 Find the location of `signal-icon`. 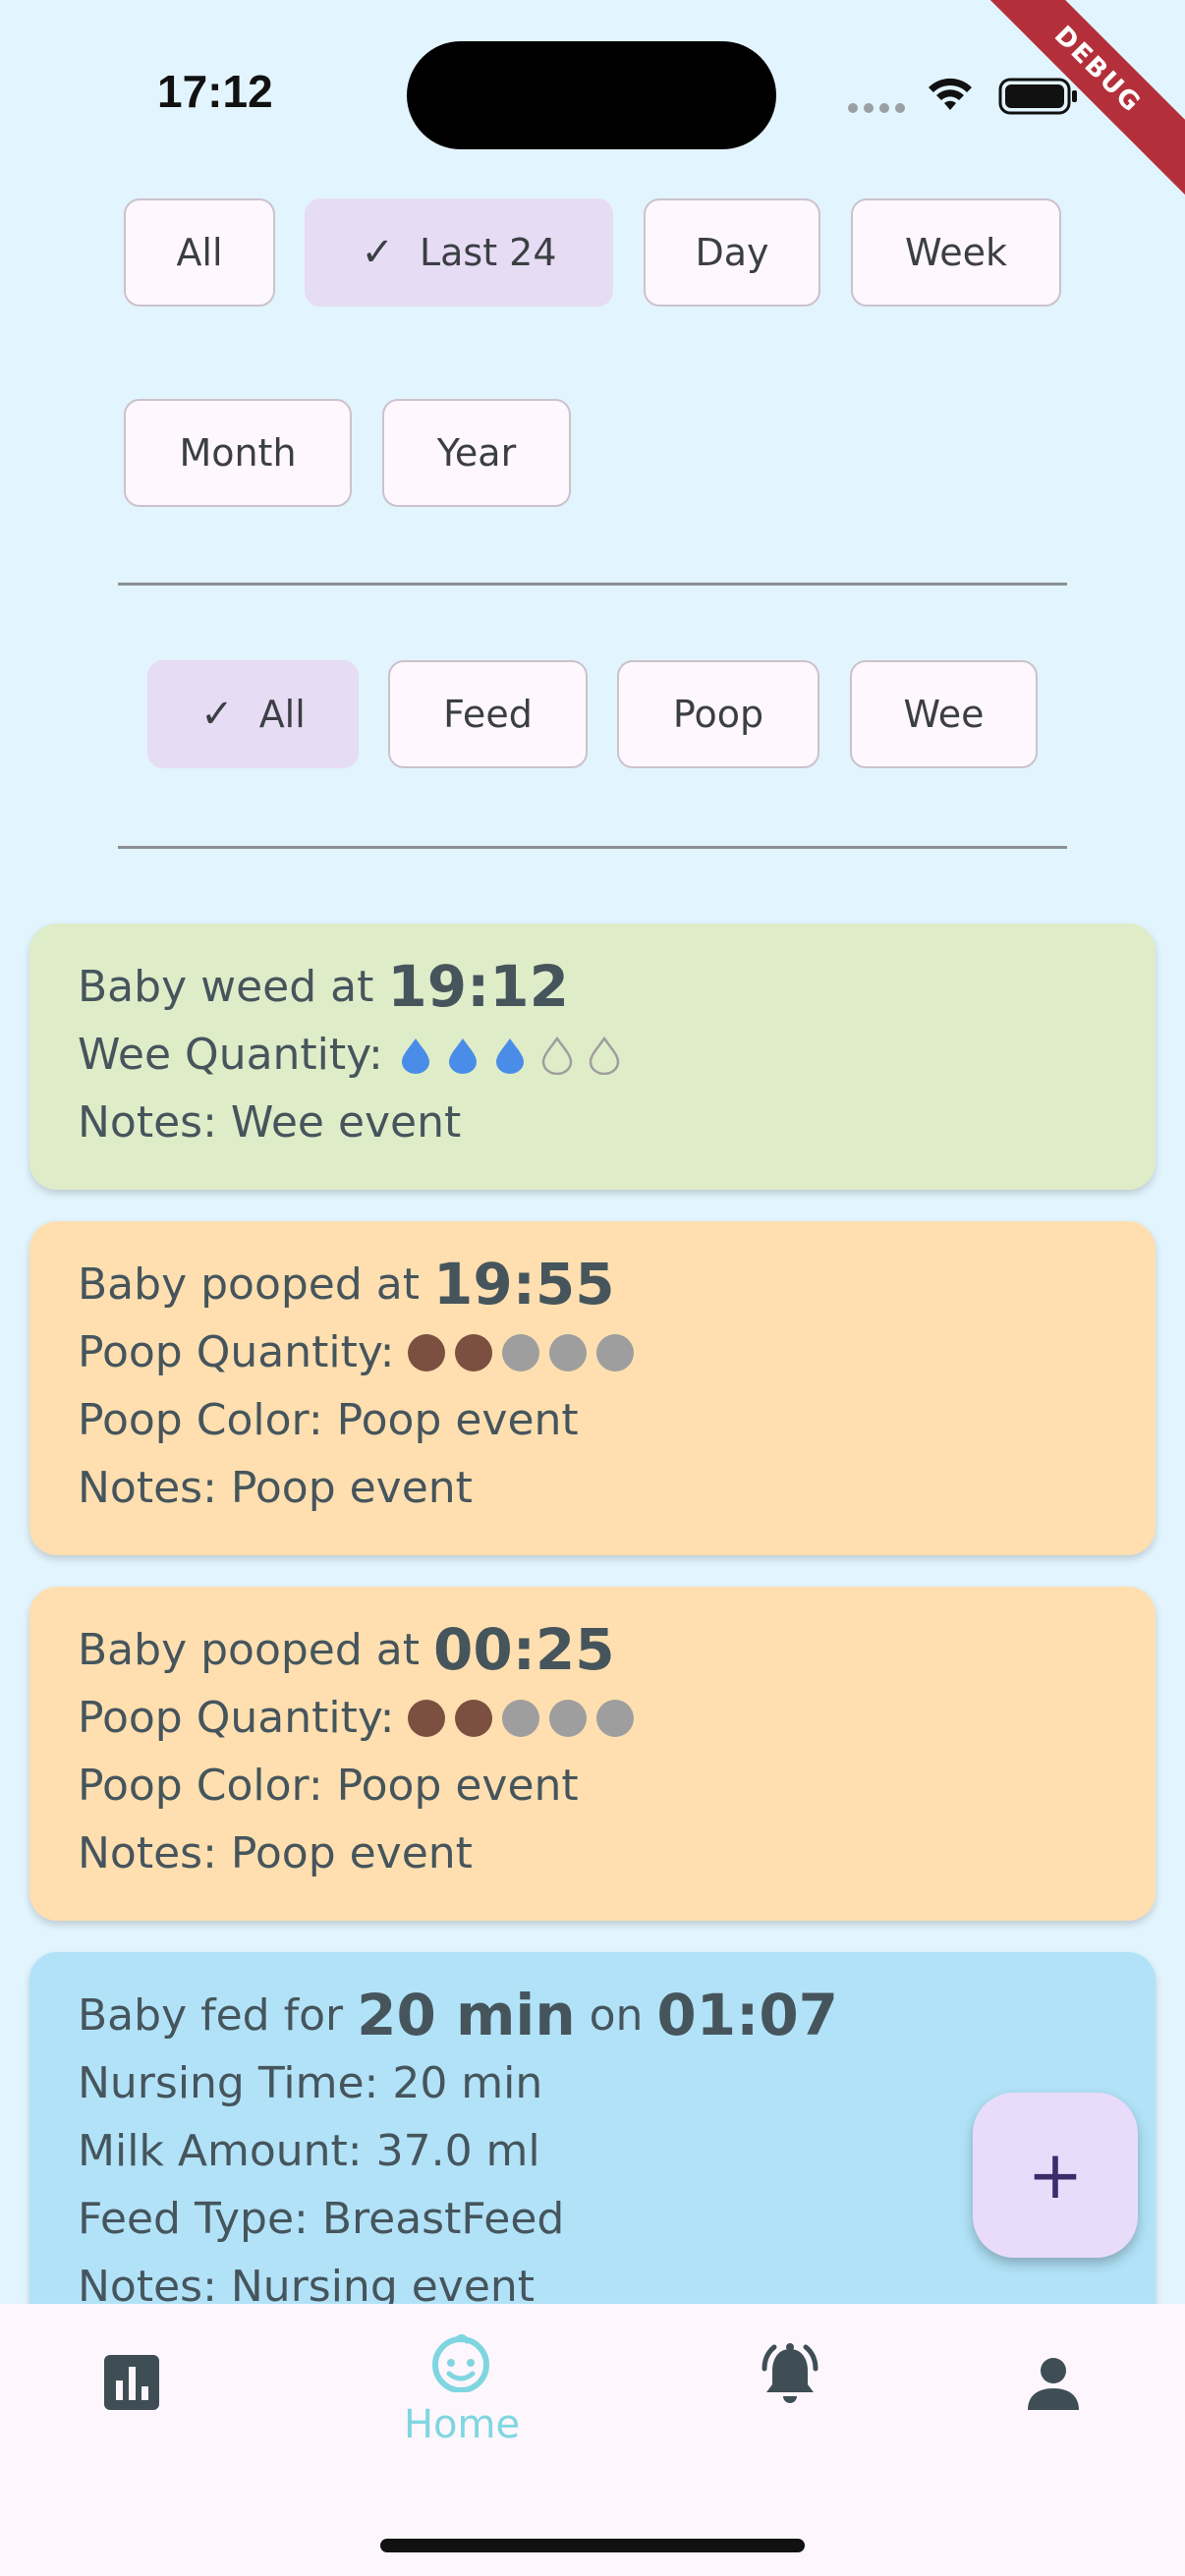

signal-icon is located at coordinates (877, 108).